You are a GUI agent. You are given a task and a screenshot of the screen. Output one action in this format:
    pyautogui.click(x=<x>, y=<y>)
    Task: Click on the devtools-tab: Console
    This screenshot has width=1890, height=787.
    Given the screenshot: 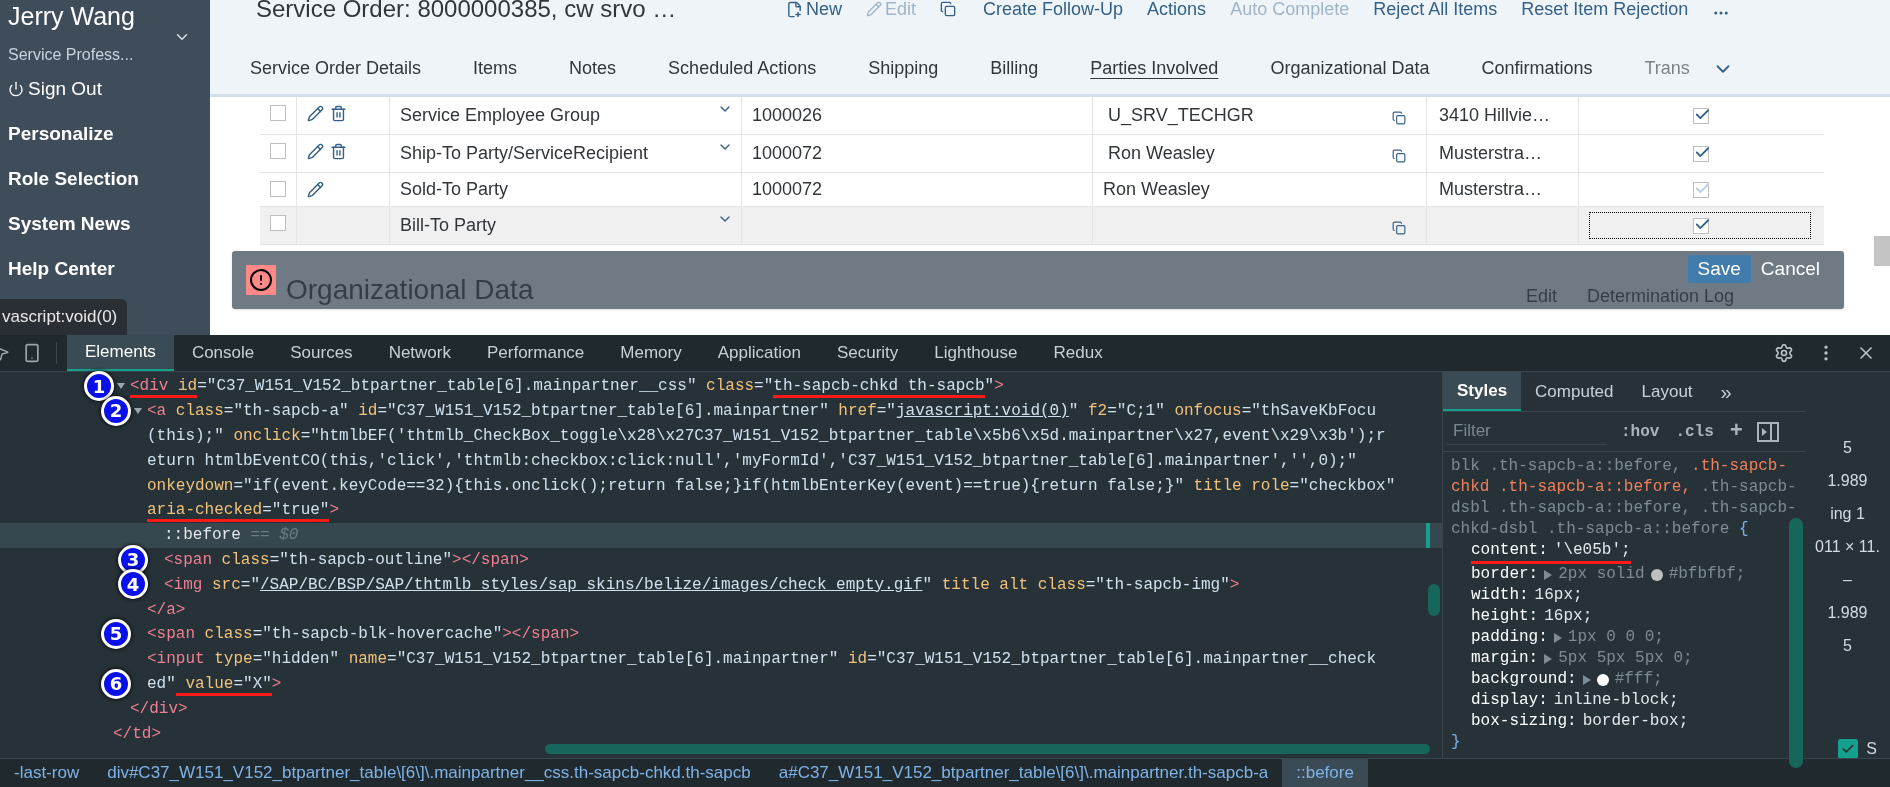 What is the action you would take?
    pyautogui.click(x=223, y=353)
    